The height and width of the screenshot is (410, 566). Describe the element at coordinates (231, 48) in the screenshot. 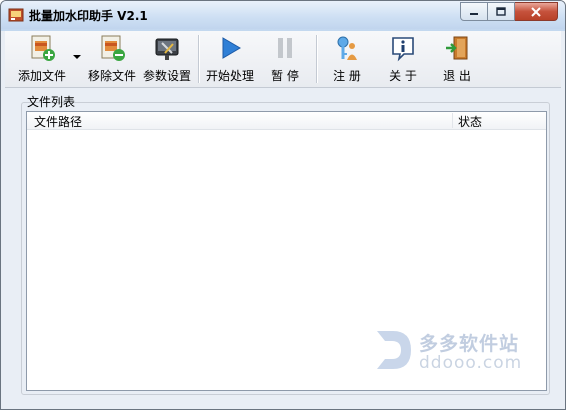

I see `play-icon` at that location.